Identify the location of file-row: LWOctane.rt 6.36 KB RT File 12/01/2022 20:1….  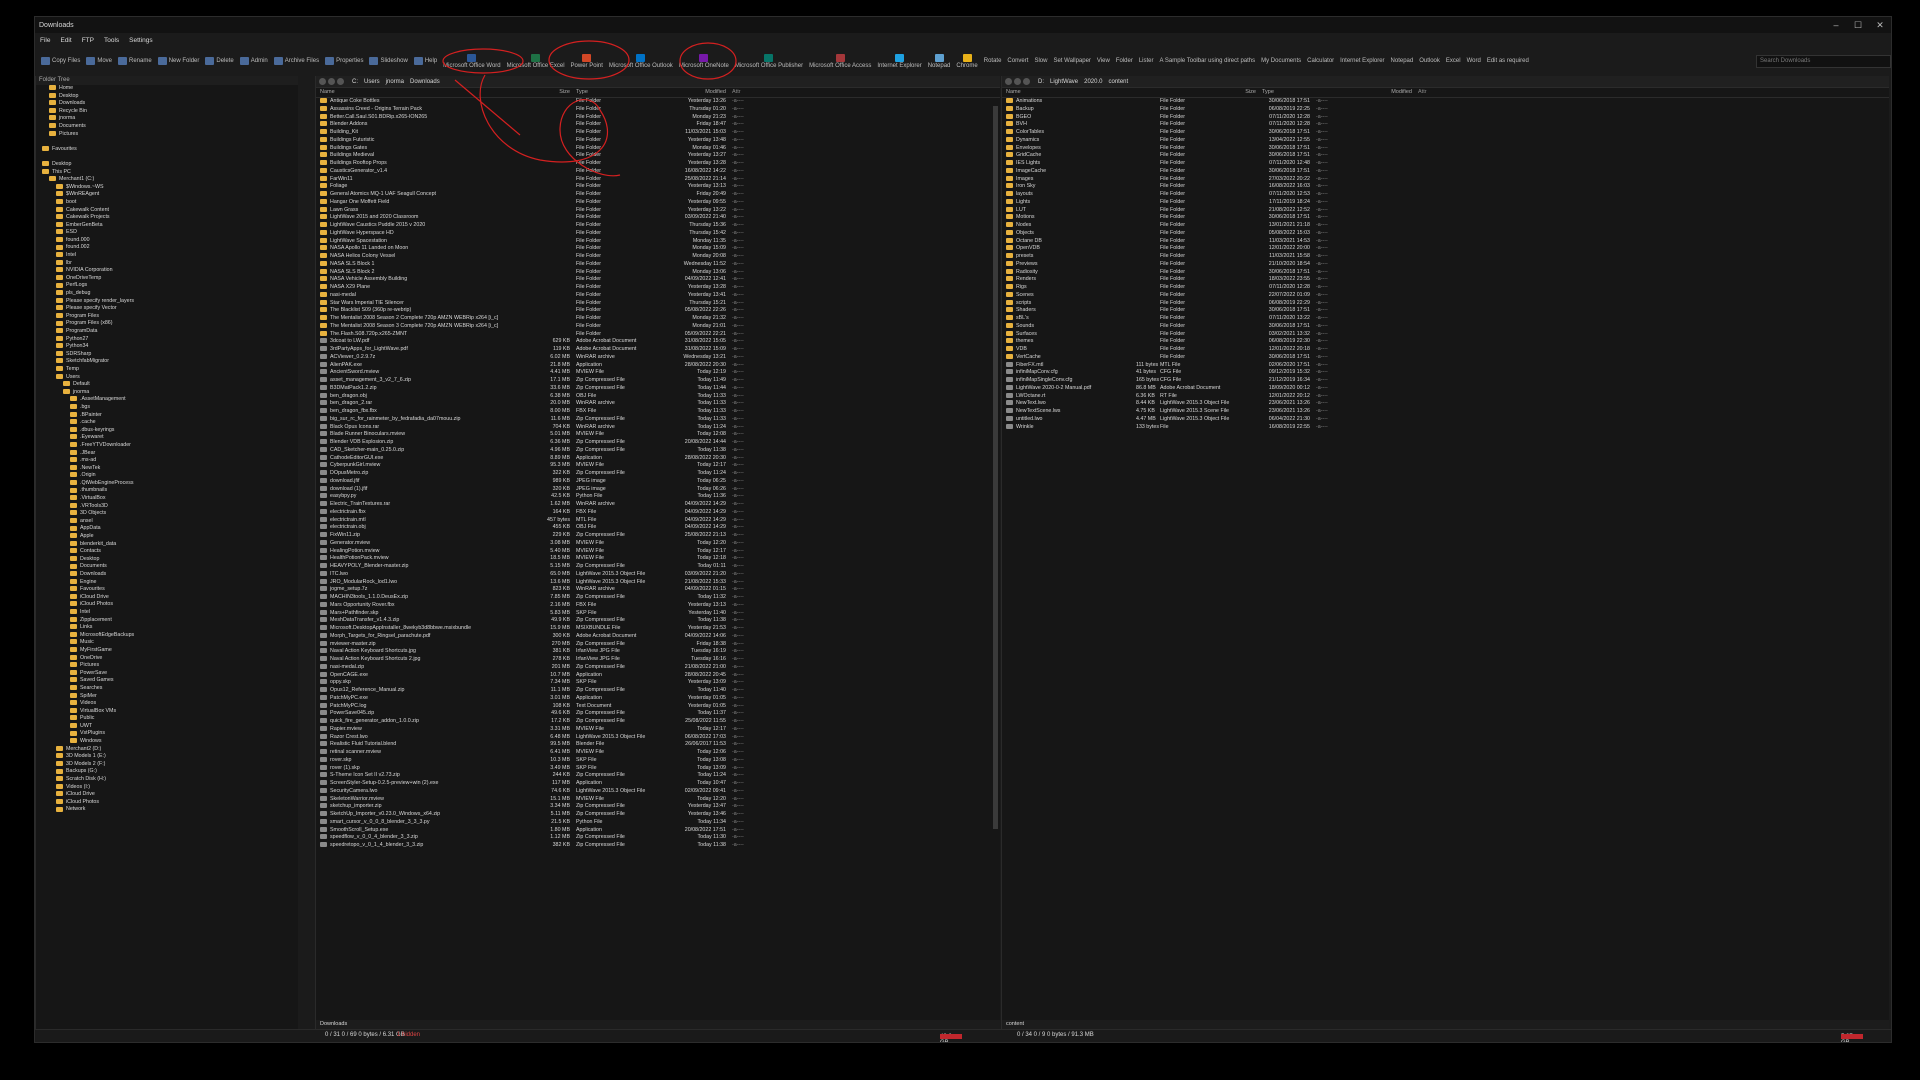
(1445, 397).